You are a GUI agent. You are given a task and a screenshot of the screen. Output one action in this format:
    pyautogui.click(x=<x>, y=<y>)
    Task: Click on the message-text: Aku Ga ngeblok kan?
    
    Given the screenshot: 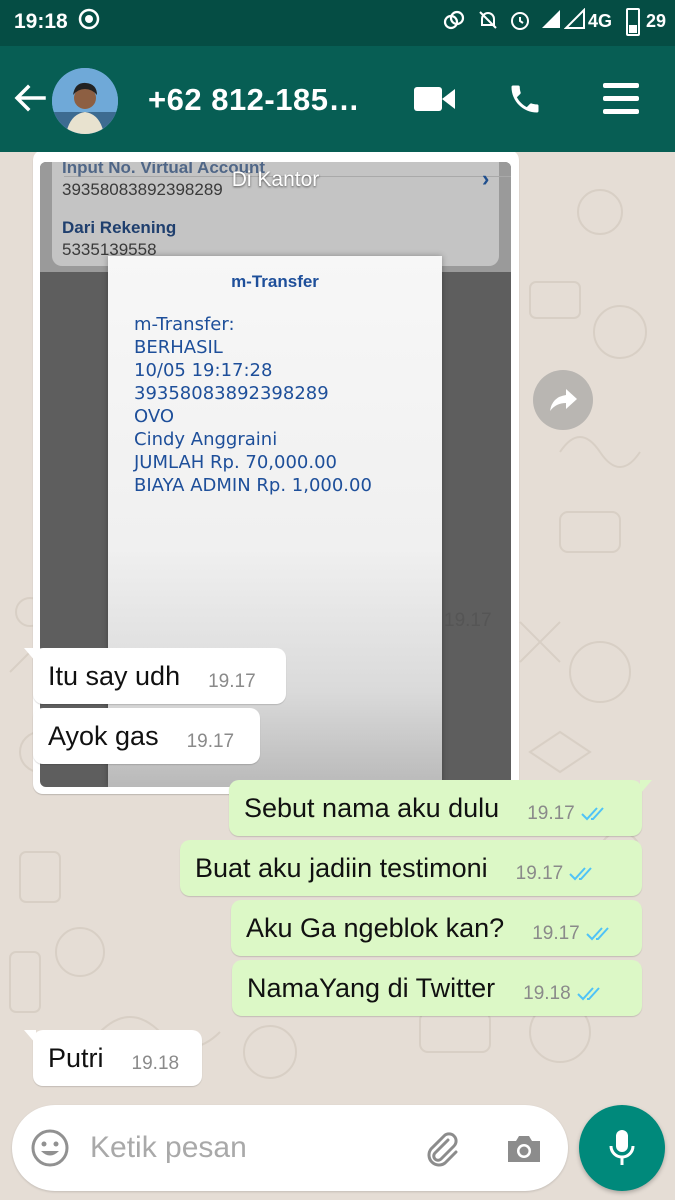 What is the action you would take?
    pyautogui.click(x=375, y=927)
    